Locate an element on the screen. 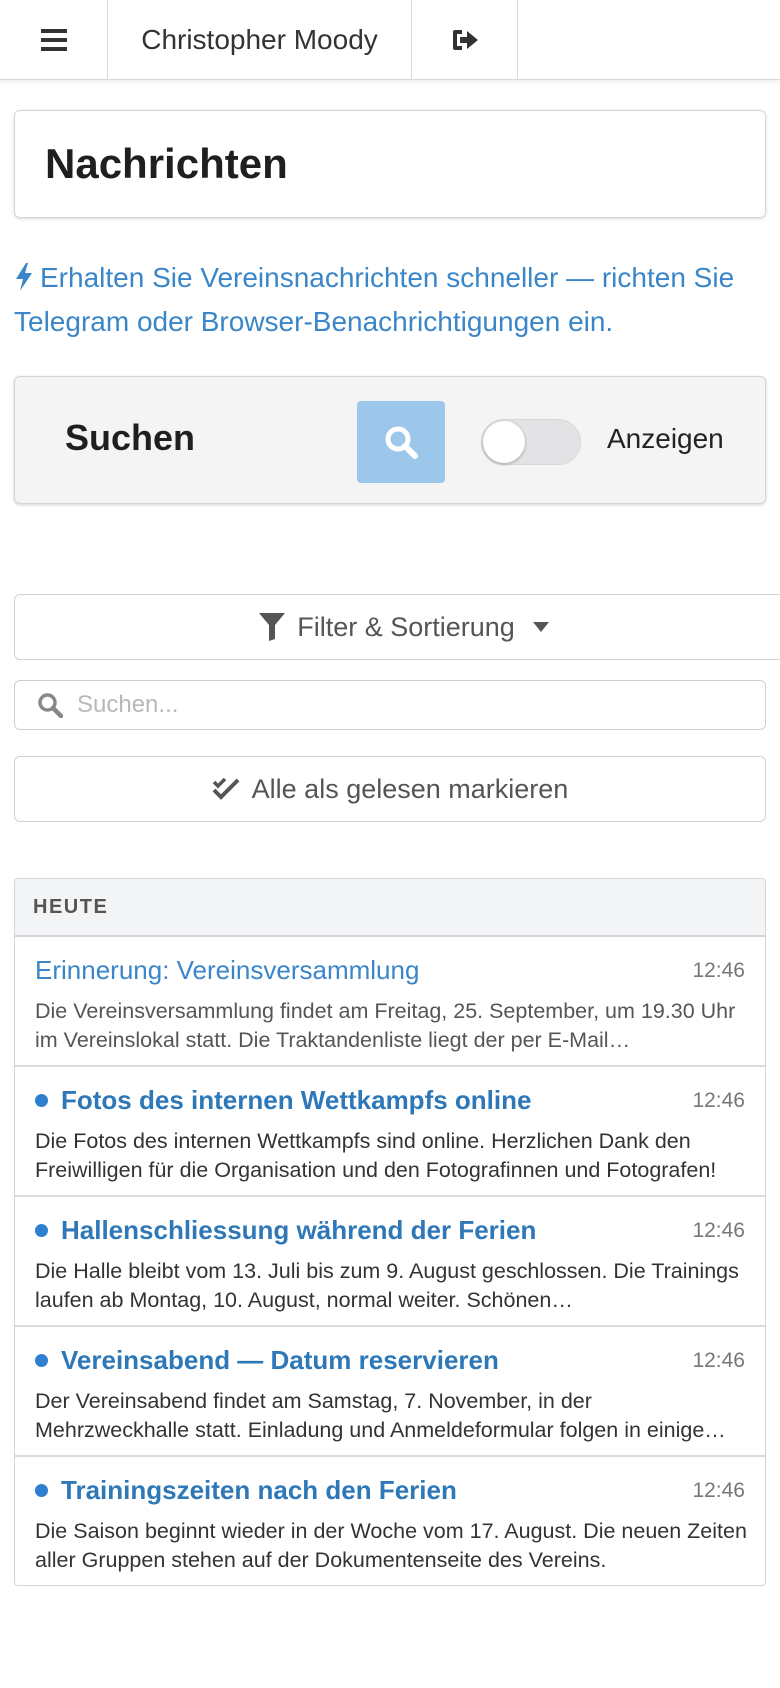  search-panel: Suchen Anzeigen is located at coordinates (390, 440).